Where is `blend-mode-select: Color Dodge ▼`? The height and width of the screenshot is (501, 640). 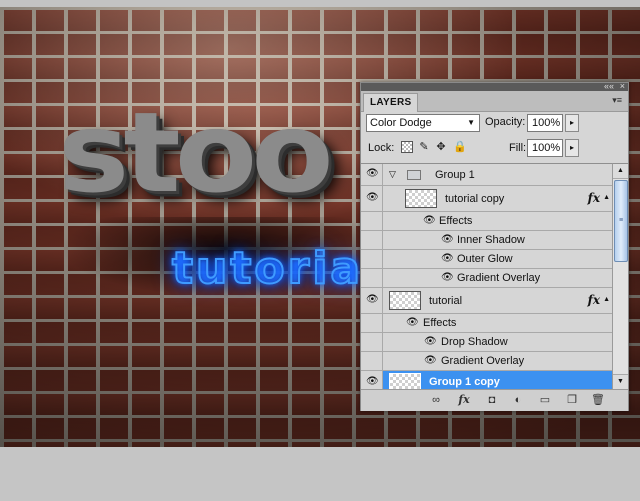 blend-mode-select: Color Dodge ▼ is located at coordinates (423, 123).